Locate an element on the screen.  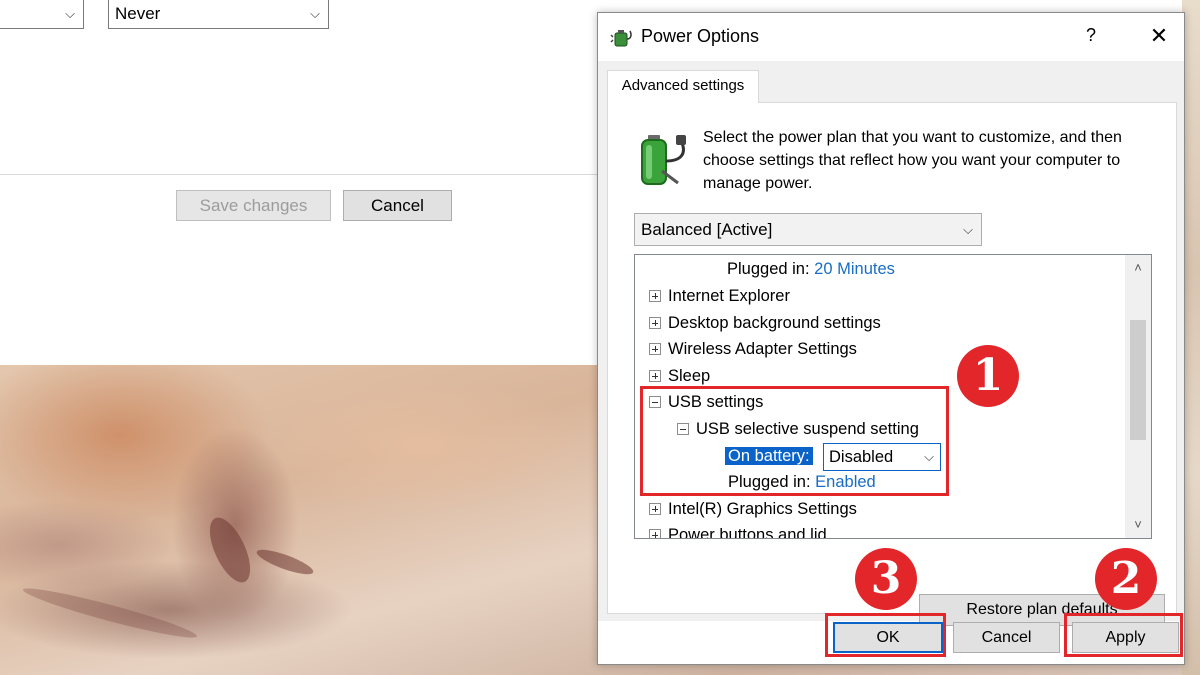
step-badge-3: 3 is located at coordinates (886, 579).